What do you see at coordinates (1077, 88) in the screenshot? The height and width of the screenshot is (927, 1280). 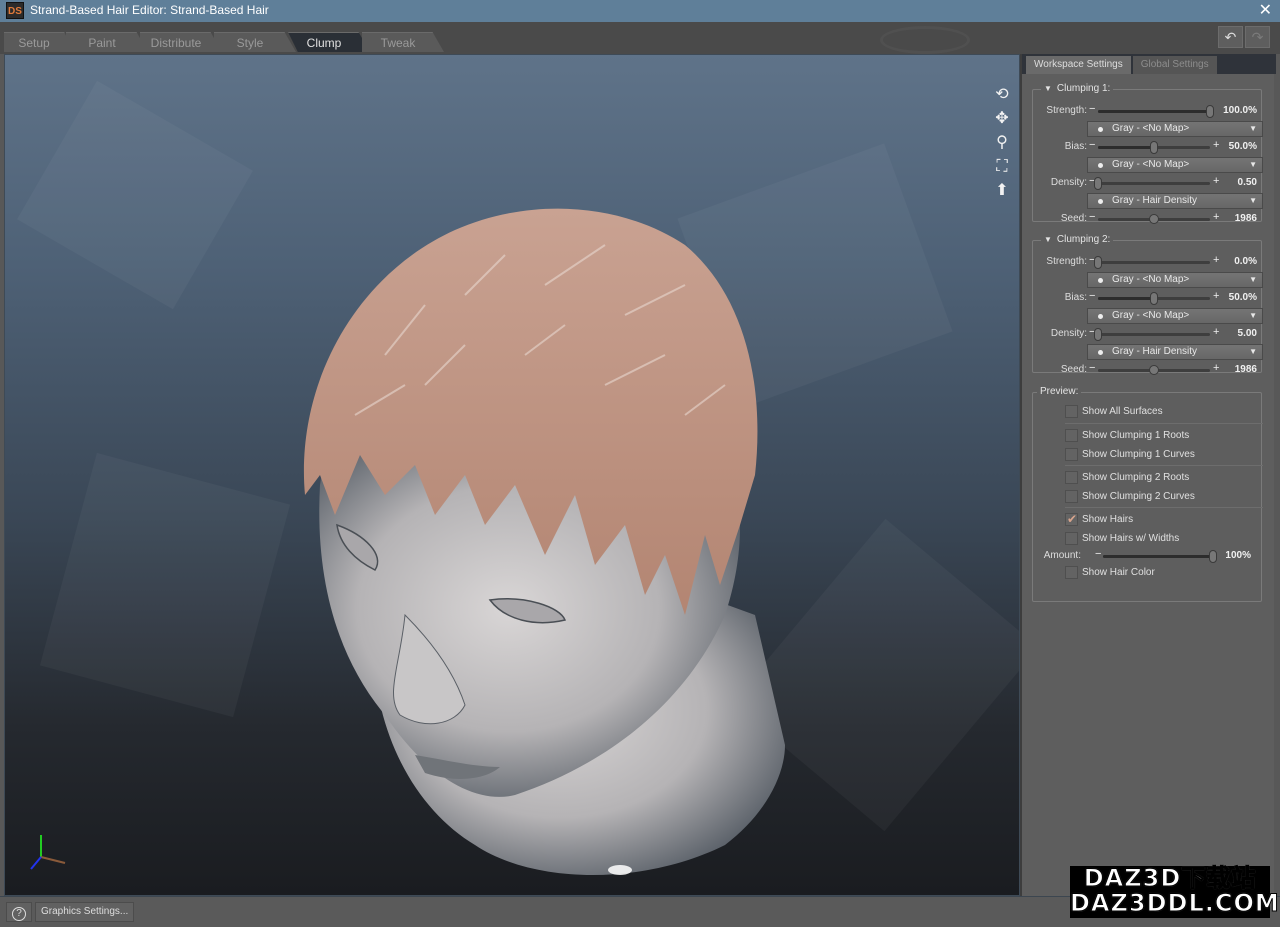 I see `clumping1-header: ▼ Clumping 1:` at bounding box center [1077, 88].